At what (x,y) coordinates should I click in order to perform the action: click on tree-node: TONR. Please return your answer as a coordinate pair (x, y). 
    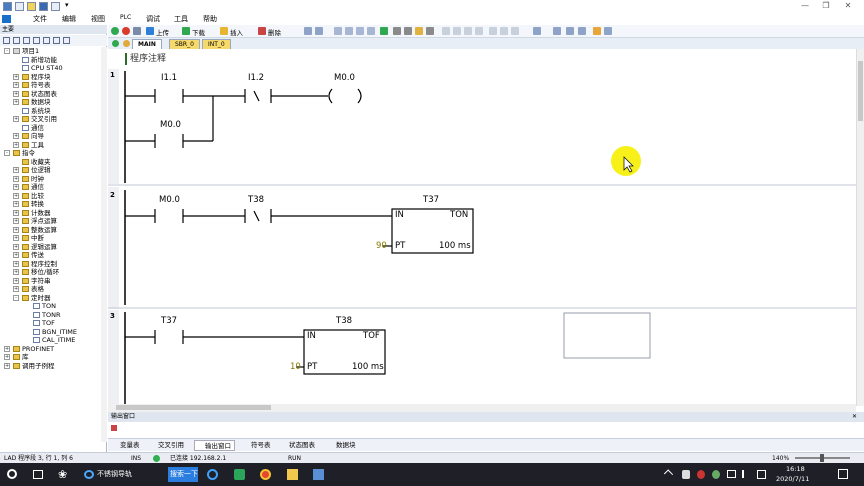
    Looking at the image, I should click on (46, 315).